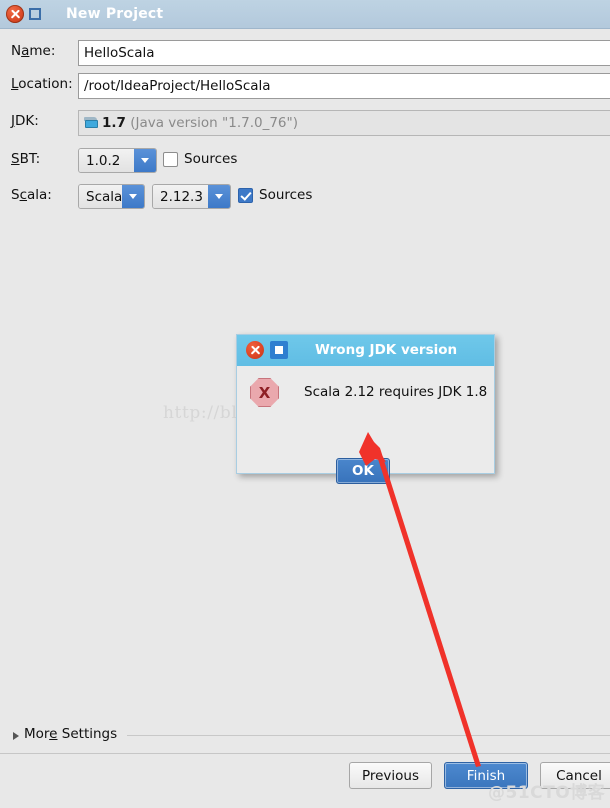 The image size is (610, 808). Describe the element at coordinates (115, 14) in the screenshot. I see `window-title: New Project` at that location.